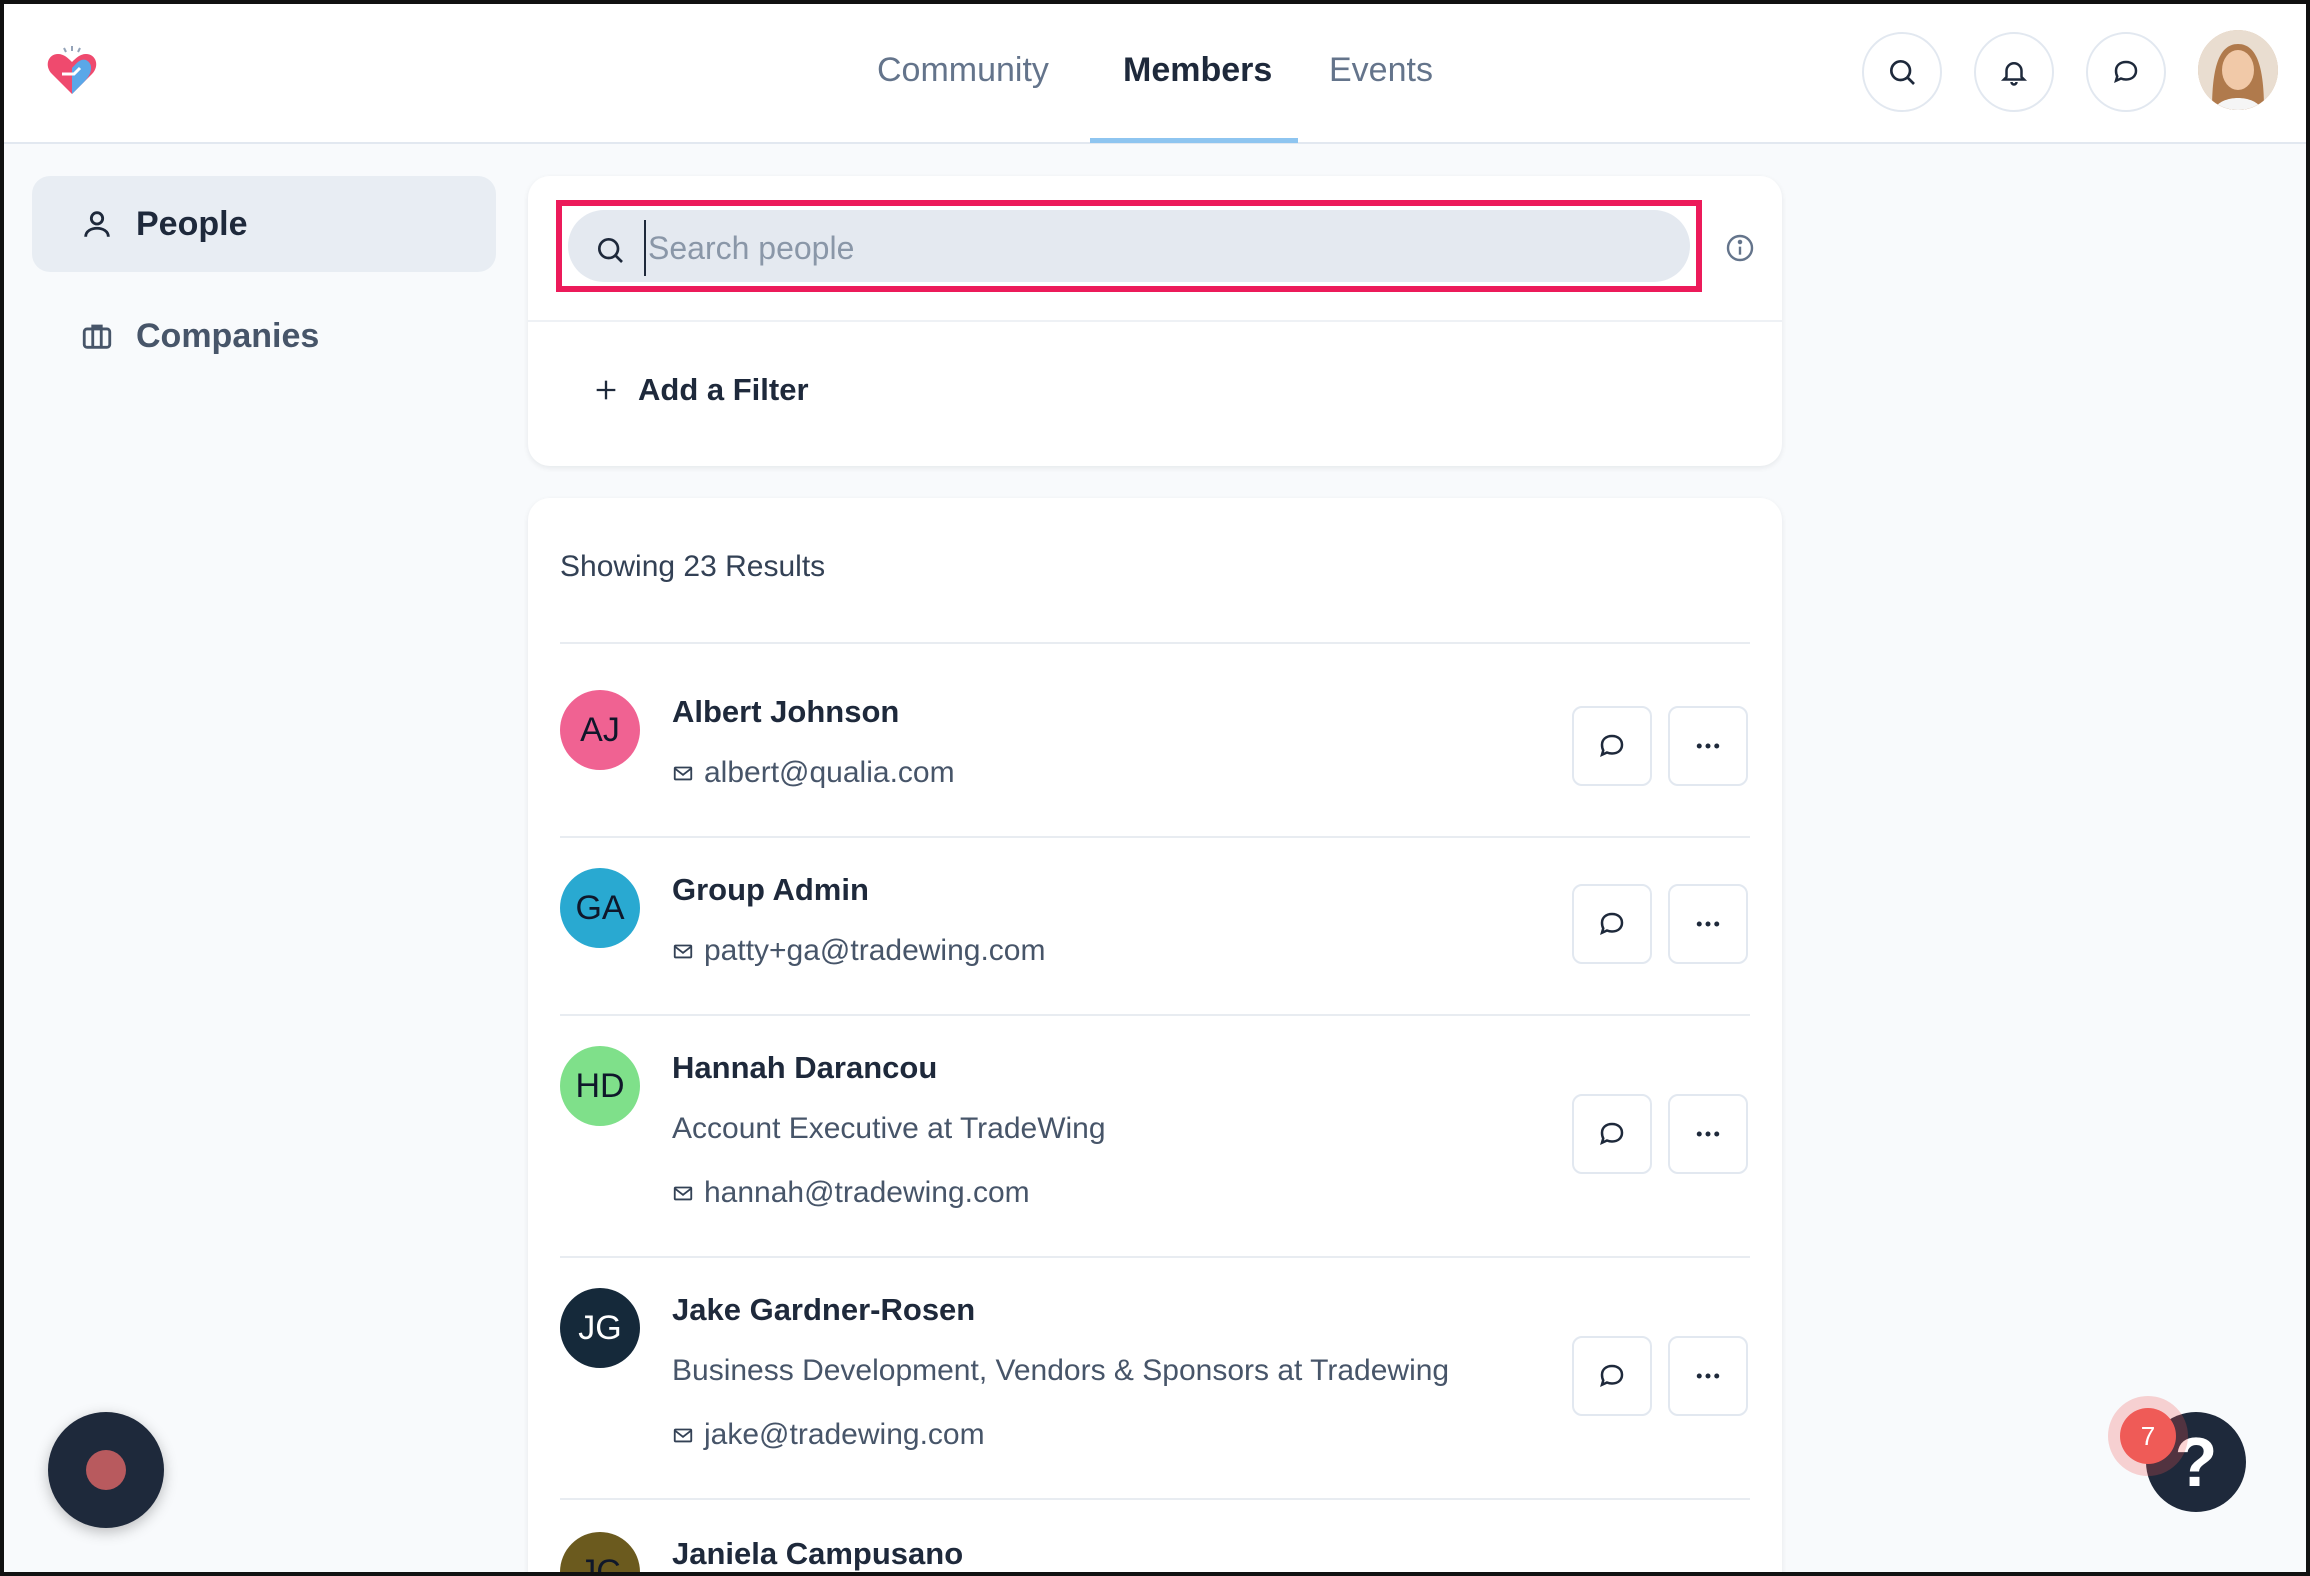 The height and width of the screenshot is (1576, 2310). Describe the element at coordinates (97, 336) in the screenshot. I see `briefcase-icon` at that location.